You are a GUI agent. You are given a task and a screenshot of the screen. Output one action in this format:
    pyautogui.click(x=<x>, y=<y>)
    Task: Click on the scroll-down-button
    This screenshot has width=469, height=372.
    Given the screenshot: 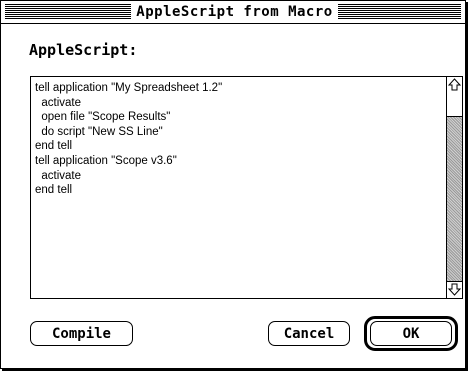 What is the action you would take?
    pyautogui.click(x=454, y=289)
    